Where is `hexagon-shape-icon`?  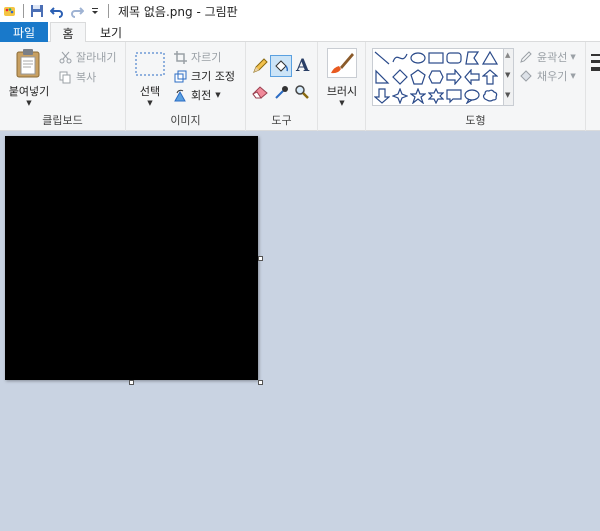
hexagon-shape-icon is located at coordinates (436, 77).